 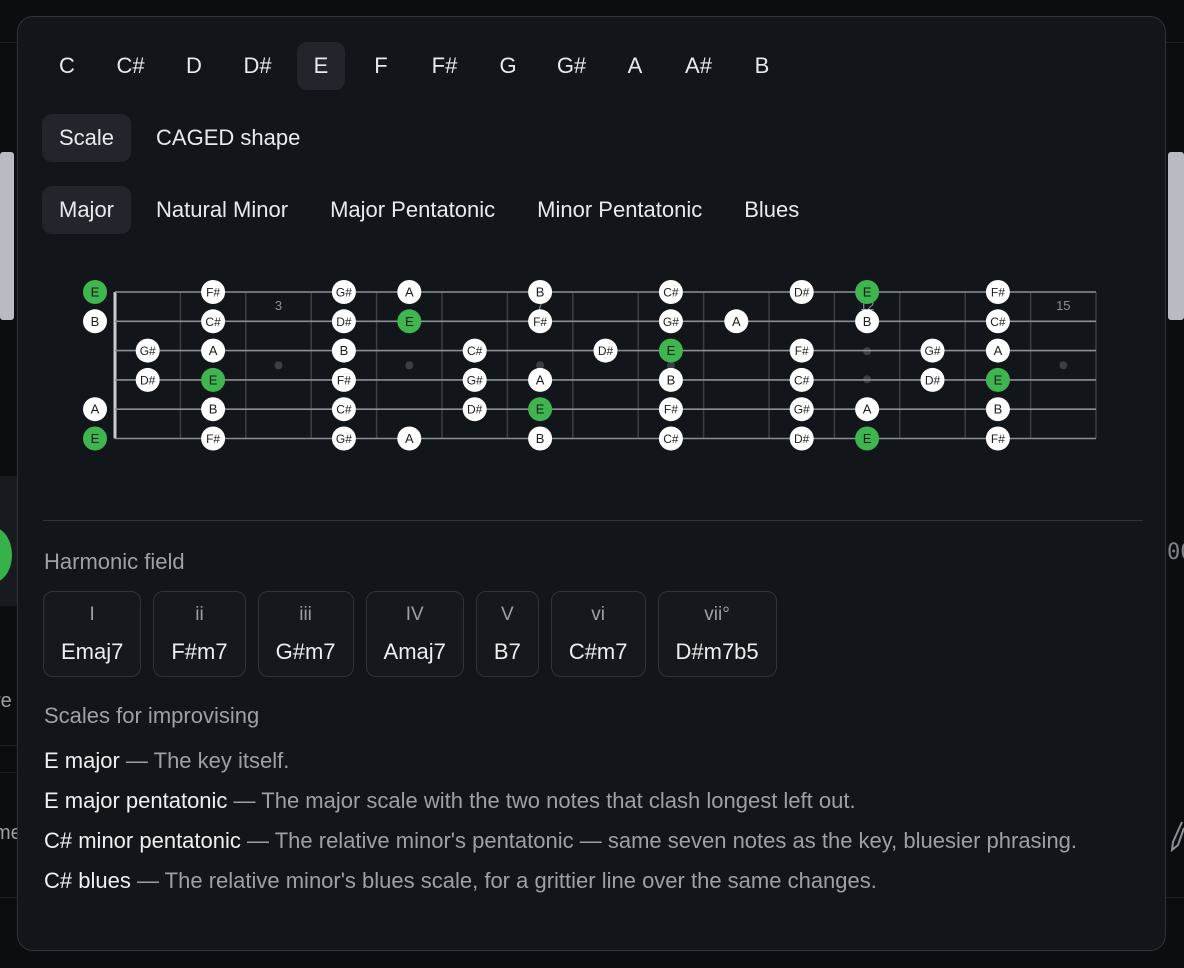 I want to click on improvising-scale-item: E major — The key itself., so click(x=584, y=761).